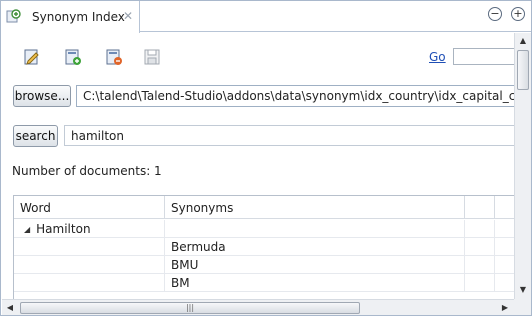 This screenshot has height=316, width=532. I want to click on horizontal-scroll-thumb: |||, so click(190, 308).